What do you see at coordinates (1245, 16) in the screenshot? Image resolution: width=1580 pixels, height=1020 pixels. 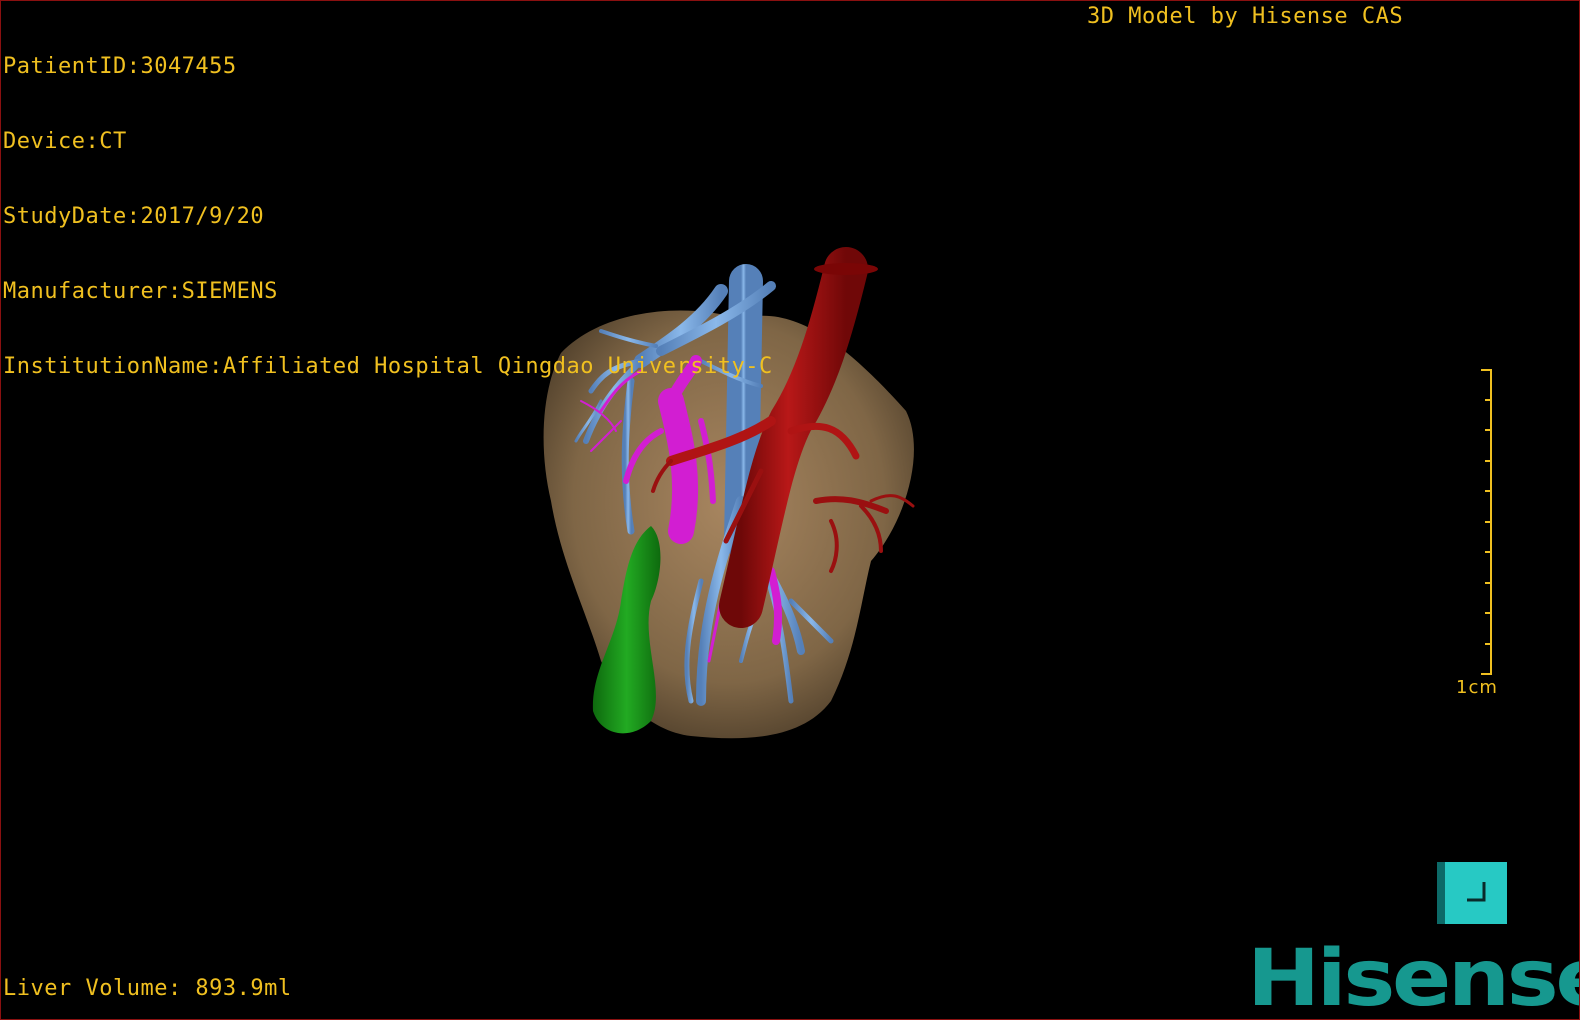 I see `model-credit: 3D Model by Hisense CAS` at bounding box center [1245, 16].